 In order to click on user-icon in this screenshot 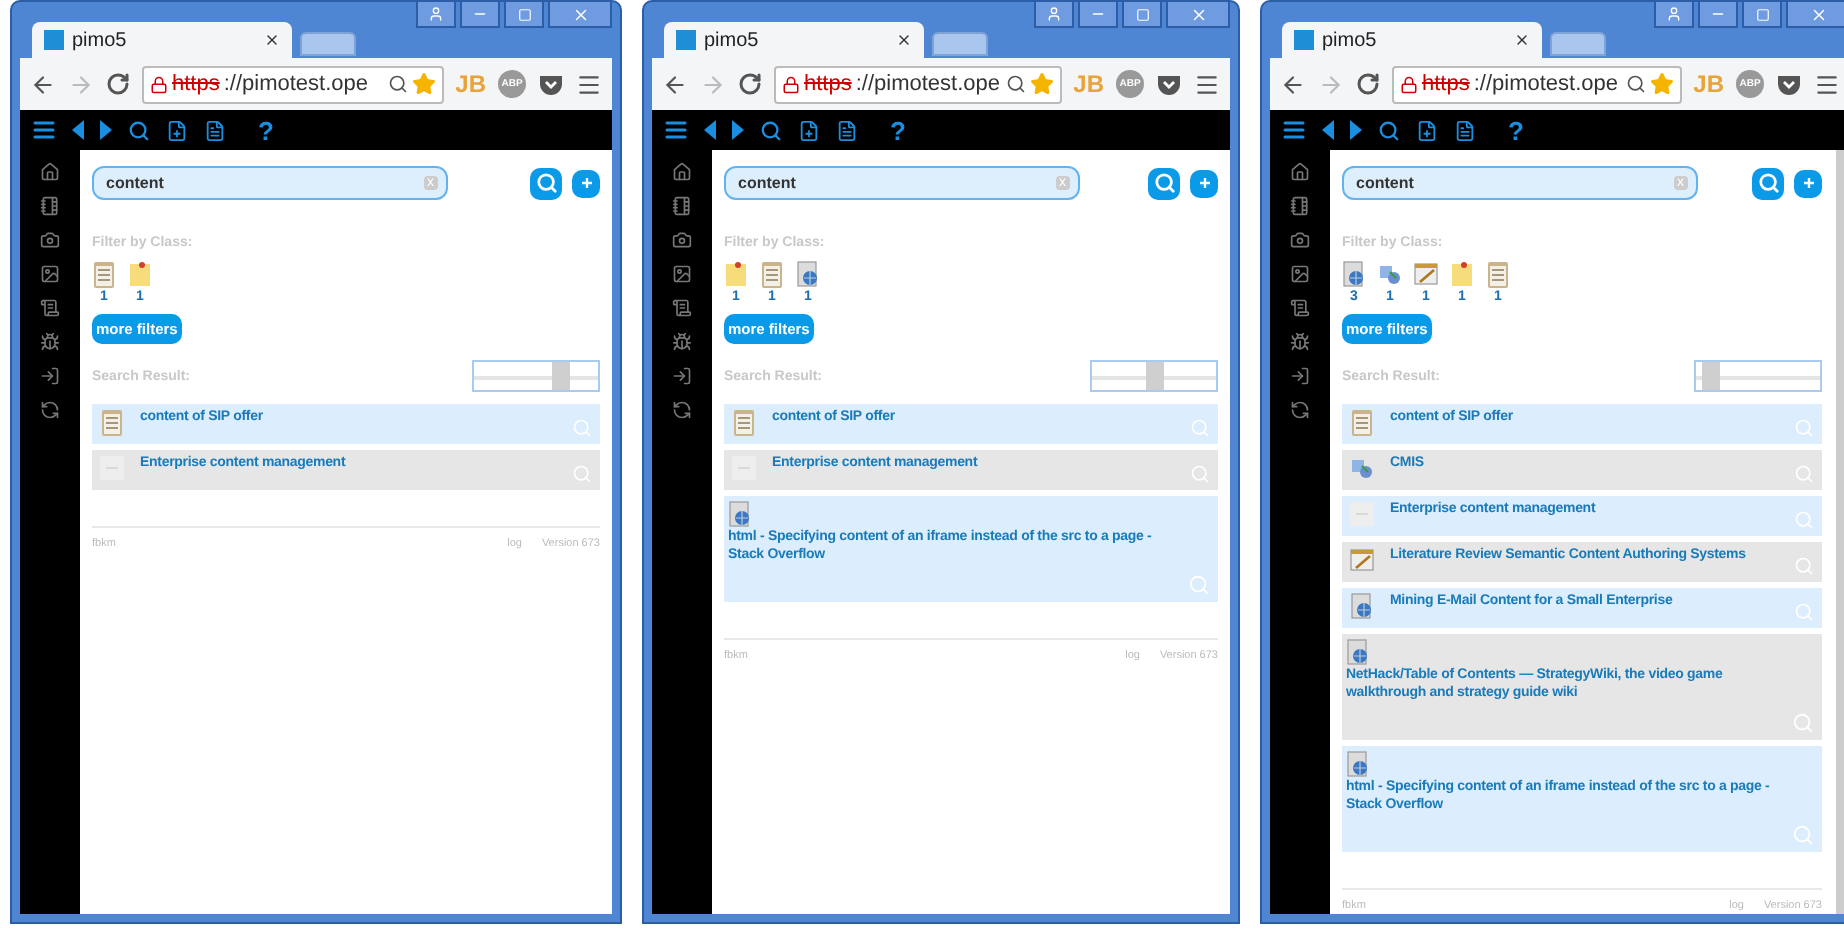, I will do `click(1054, 14)`.